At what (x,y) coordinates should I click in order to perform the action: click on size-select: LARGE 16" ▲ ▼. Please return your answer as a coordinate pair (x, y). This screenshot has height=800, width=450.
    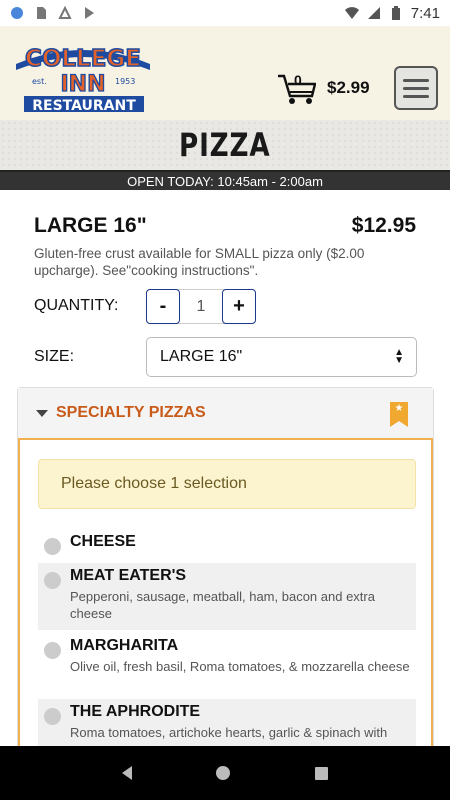
    Looking at the image, I should click on (281, 357).